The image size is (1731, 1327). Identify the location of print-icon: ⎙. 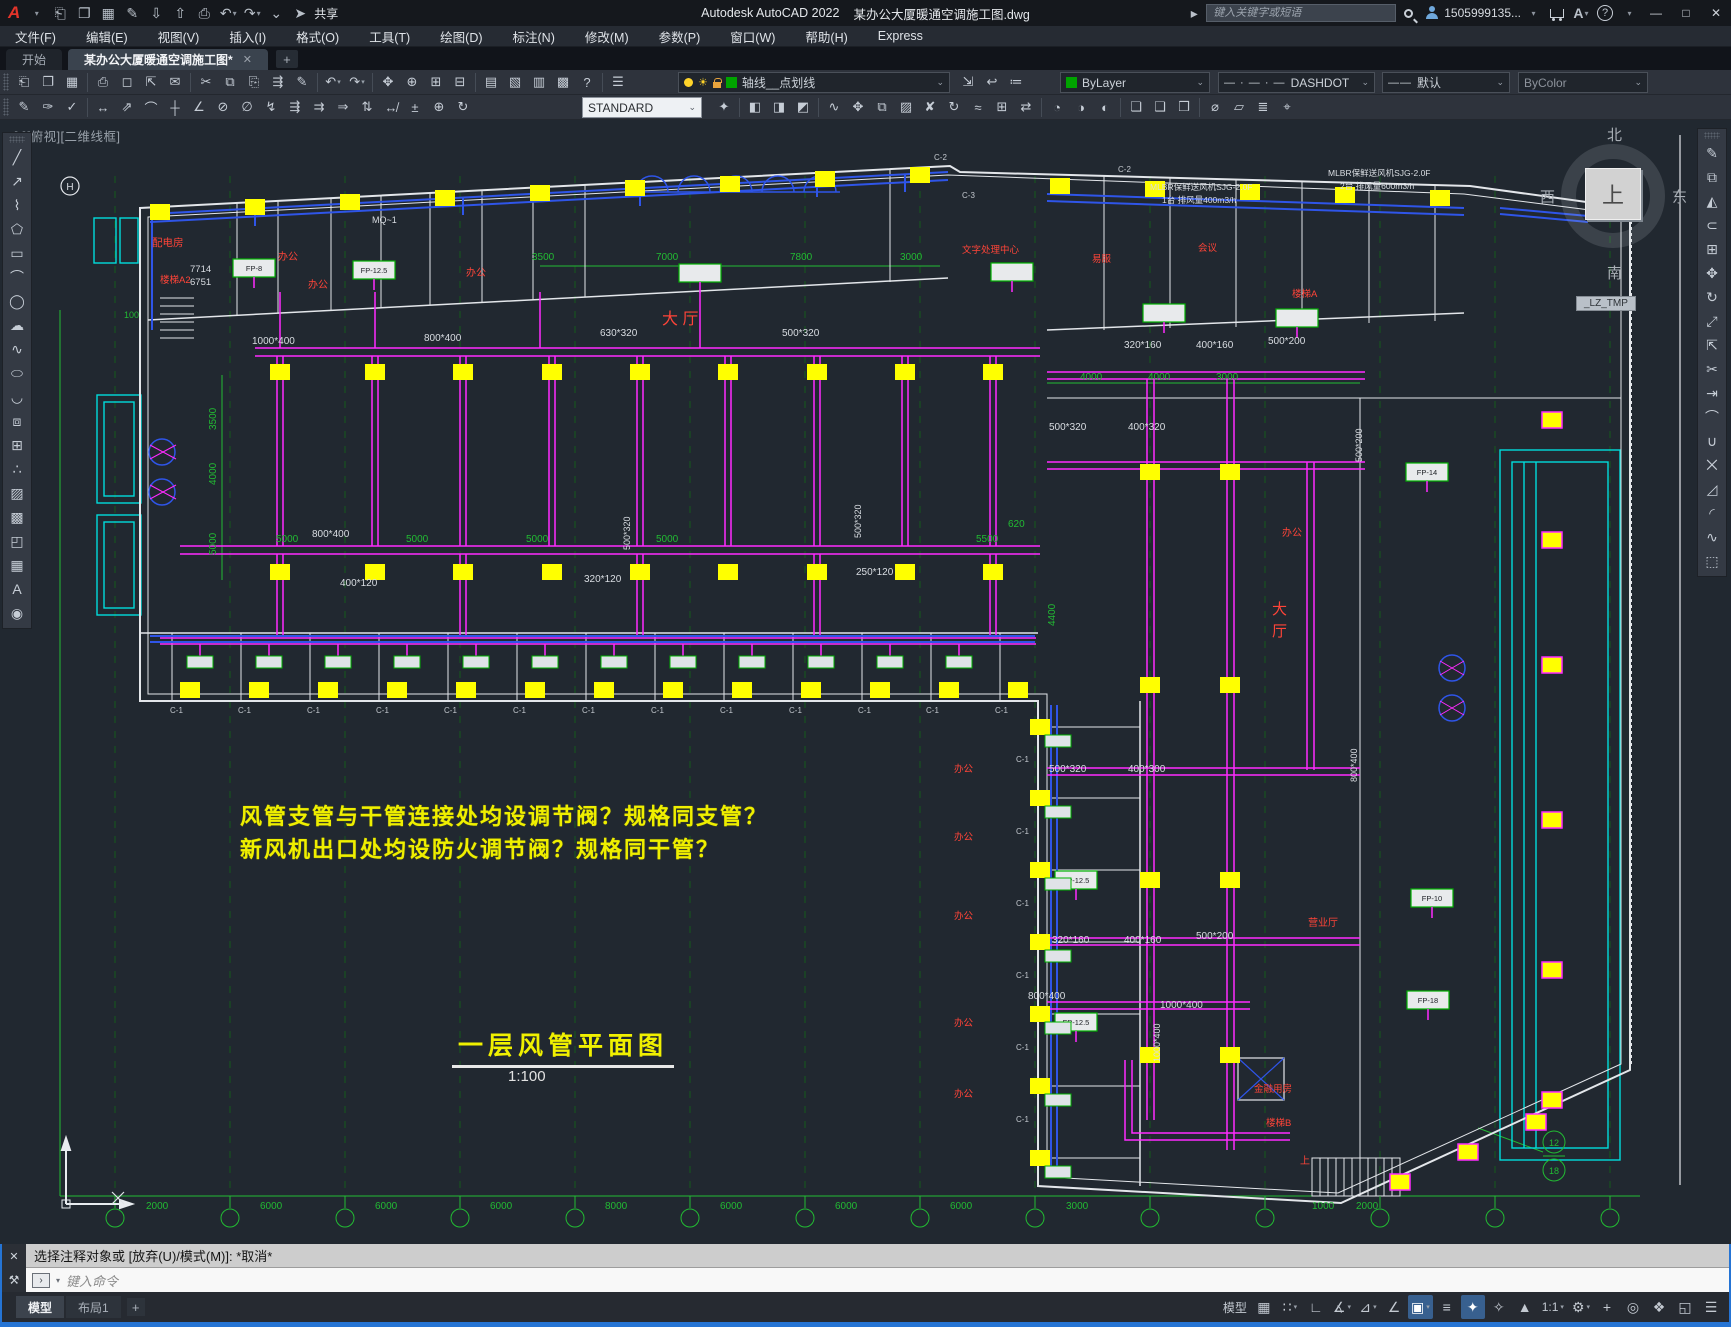
(103, 82).